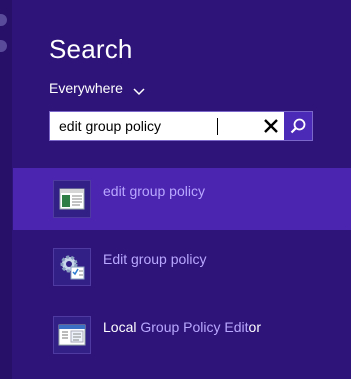 The image size is (351, 379). I want to click on search-button, so click(298, 126).